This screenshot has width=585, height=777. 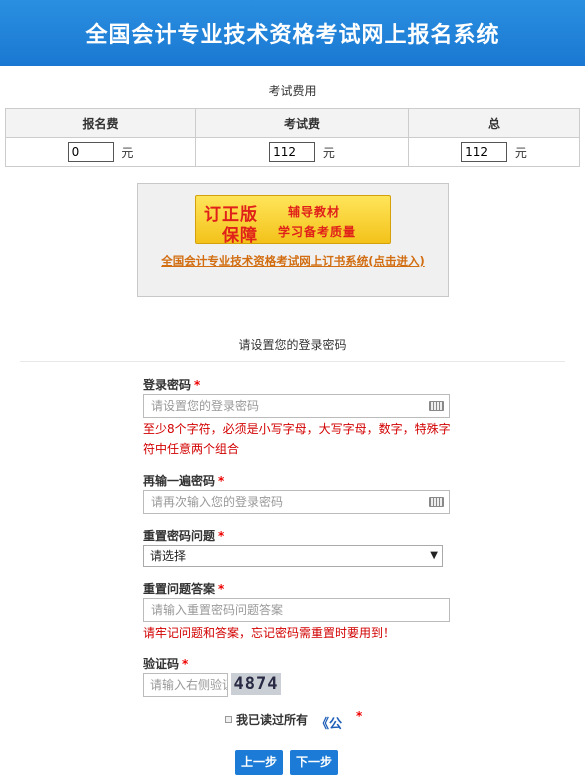 I want to click on reset-answer-placeholder: 请输入重置密码问题答案, so click(x=217, y=610).